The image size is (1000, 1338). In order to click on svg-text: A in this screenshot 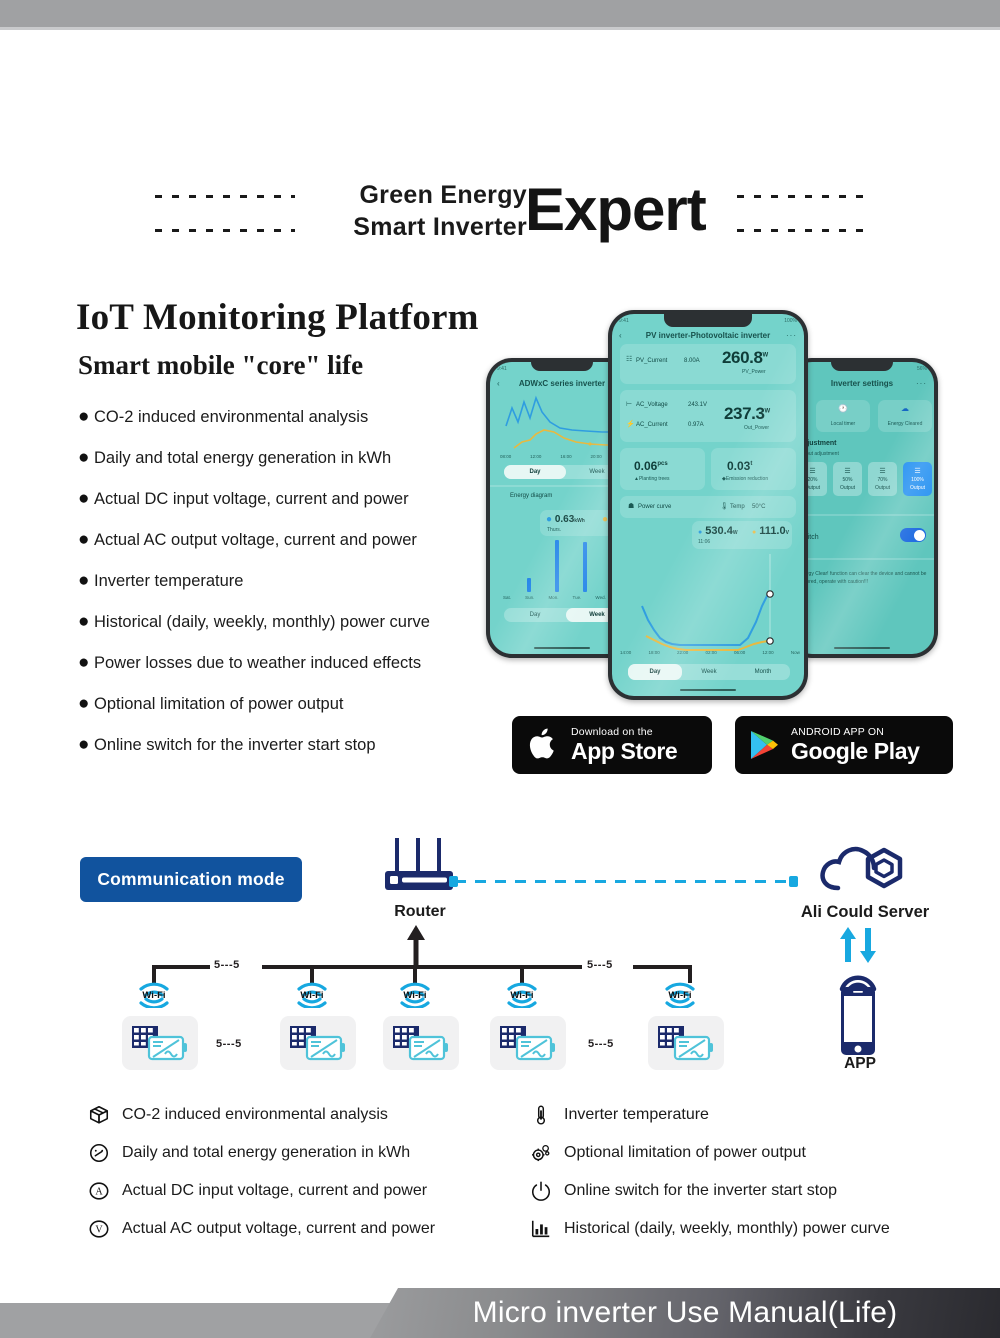, I will do `click(99, 1192)`.